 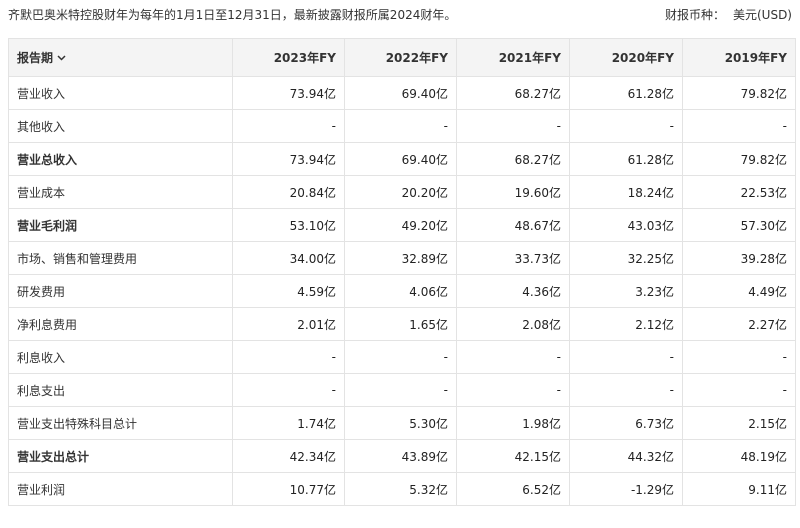 What do you see at coordinates (120, 258) in the screenshot?
I see `row-label: 市场、销售和管理费用` at bounding box center [120, 258].